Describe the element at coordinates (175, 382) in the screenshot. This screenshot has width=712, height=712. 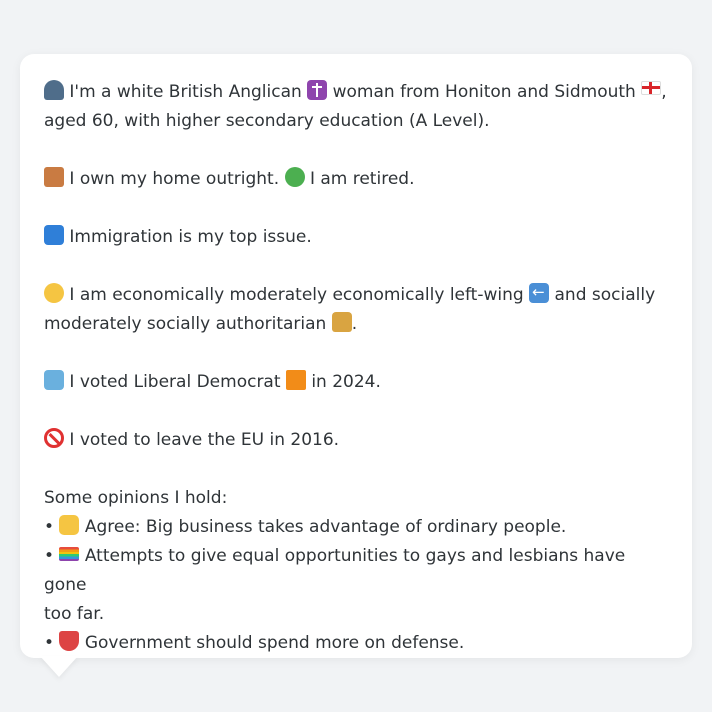
I see `vote-text: I voted Liberal Democrat` at that location.